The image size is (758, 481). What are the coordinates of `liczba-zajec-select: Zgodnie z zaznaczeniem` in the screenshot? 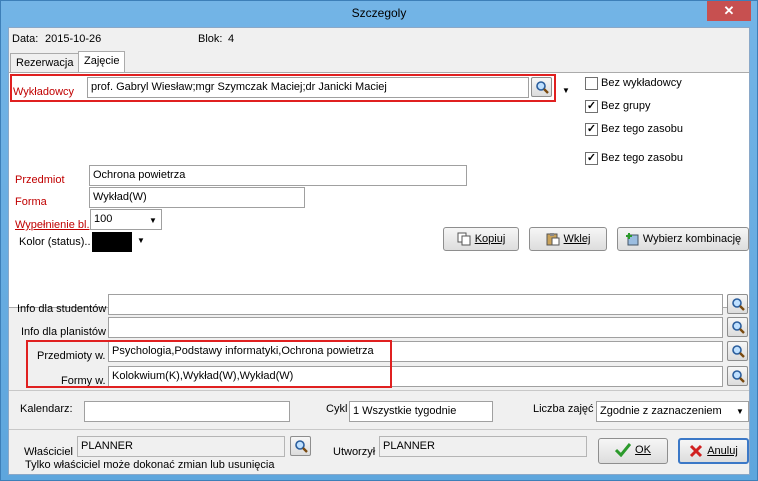 It's located at (672, 411).